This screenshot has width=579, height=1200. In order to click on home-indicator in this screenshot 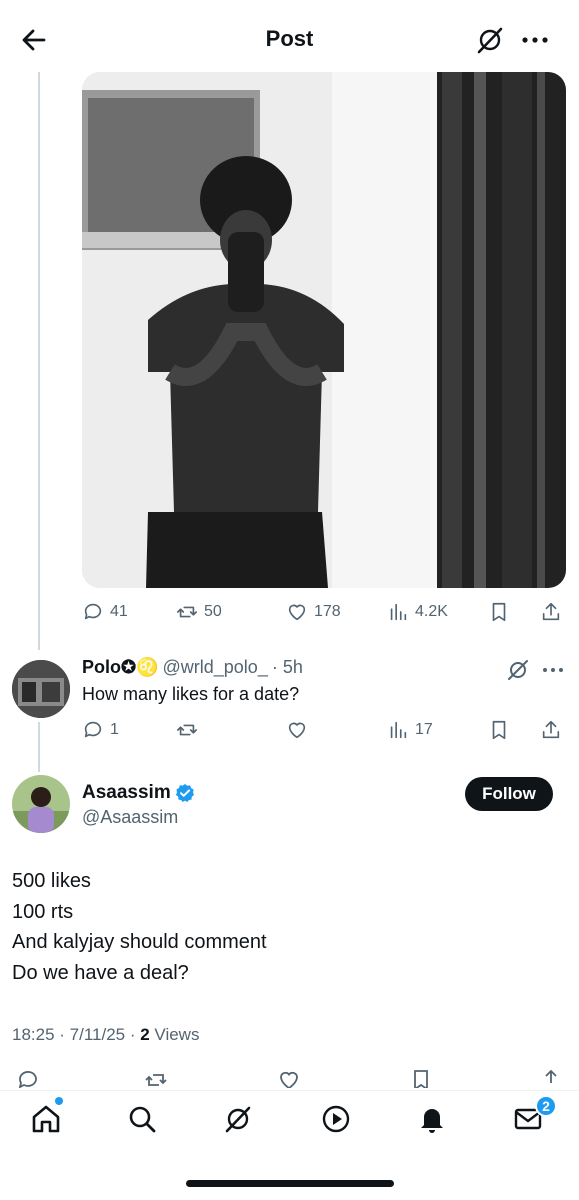, I will do `click(290, 1183)`.